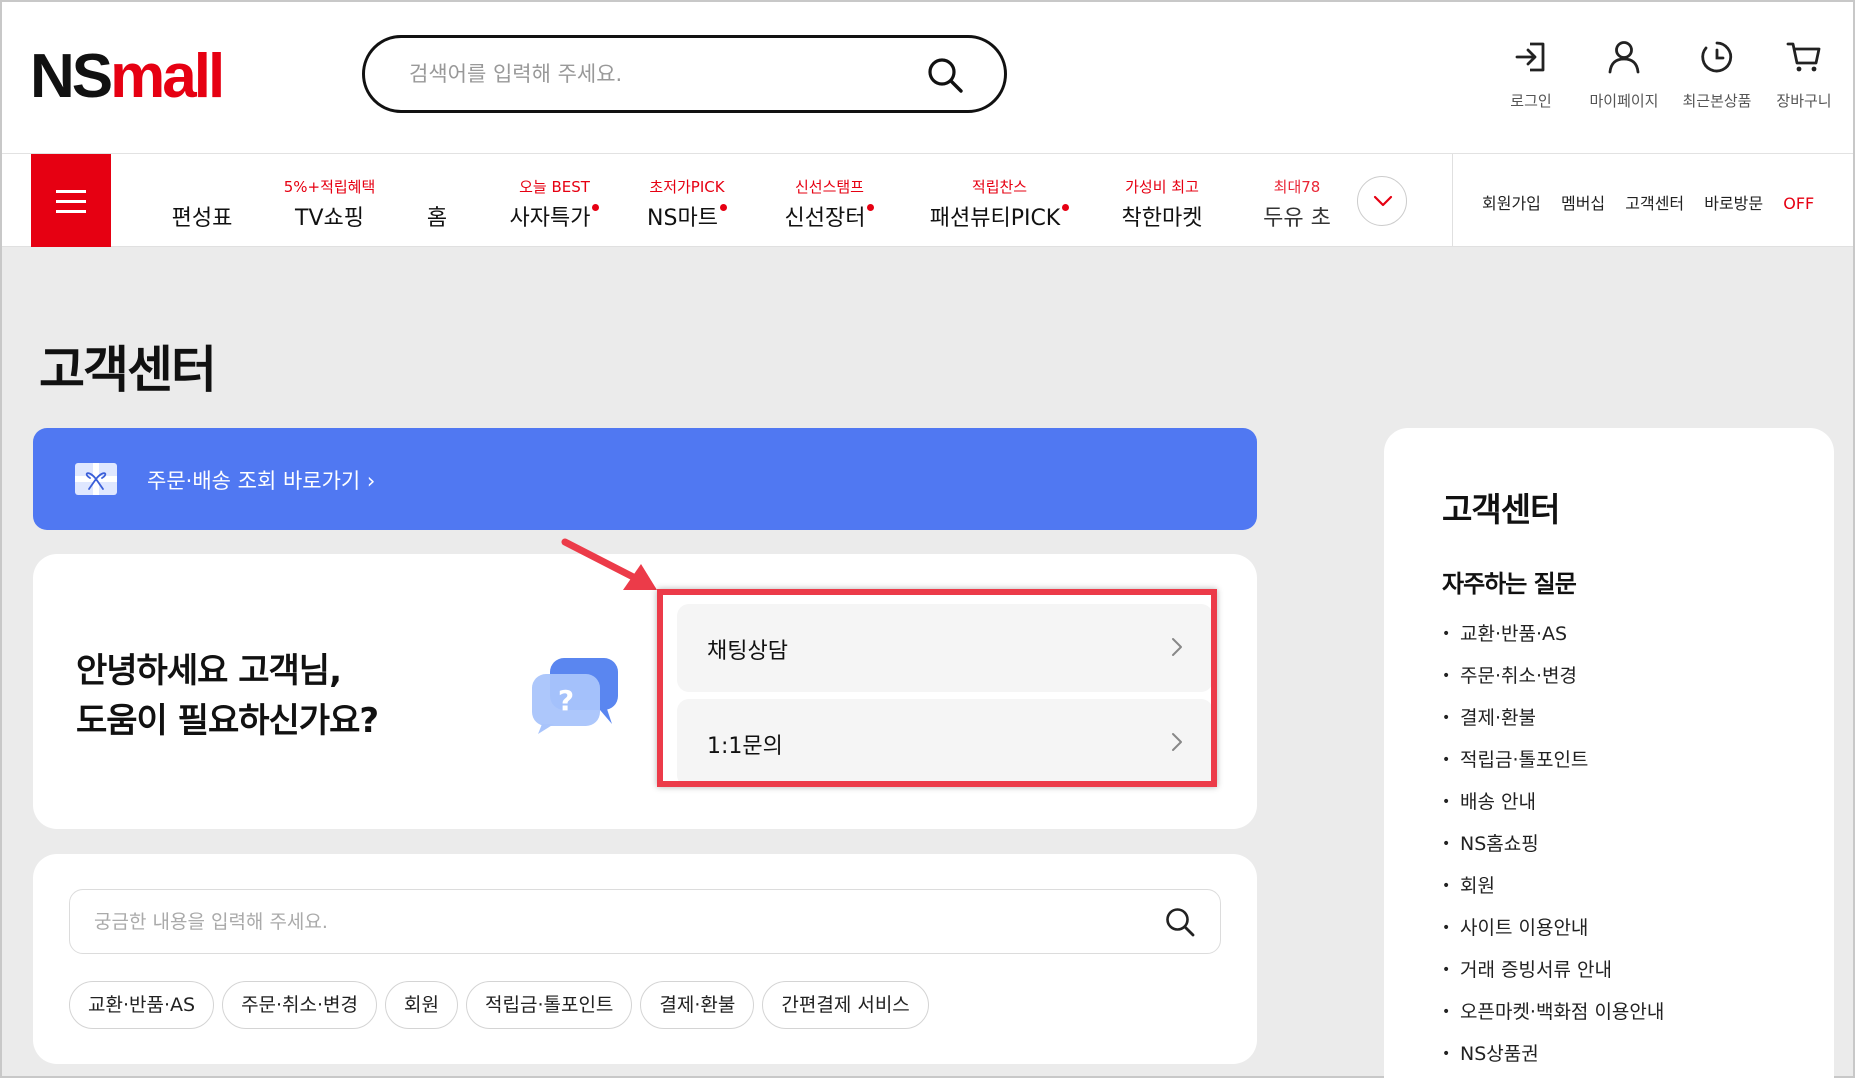 The width and height of the screenshot is (1855, 1078). Describe the element at coordinates (1509, 584) in the screenshot. I see `sidebar-subtitle: 자주하는 질문` at that location.